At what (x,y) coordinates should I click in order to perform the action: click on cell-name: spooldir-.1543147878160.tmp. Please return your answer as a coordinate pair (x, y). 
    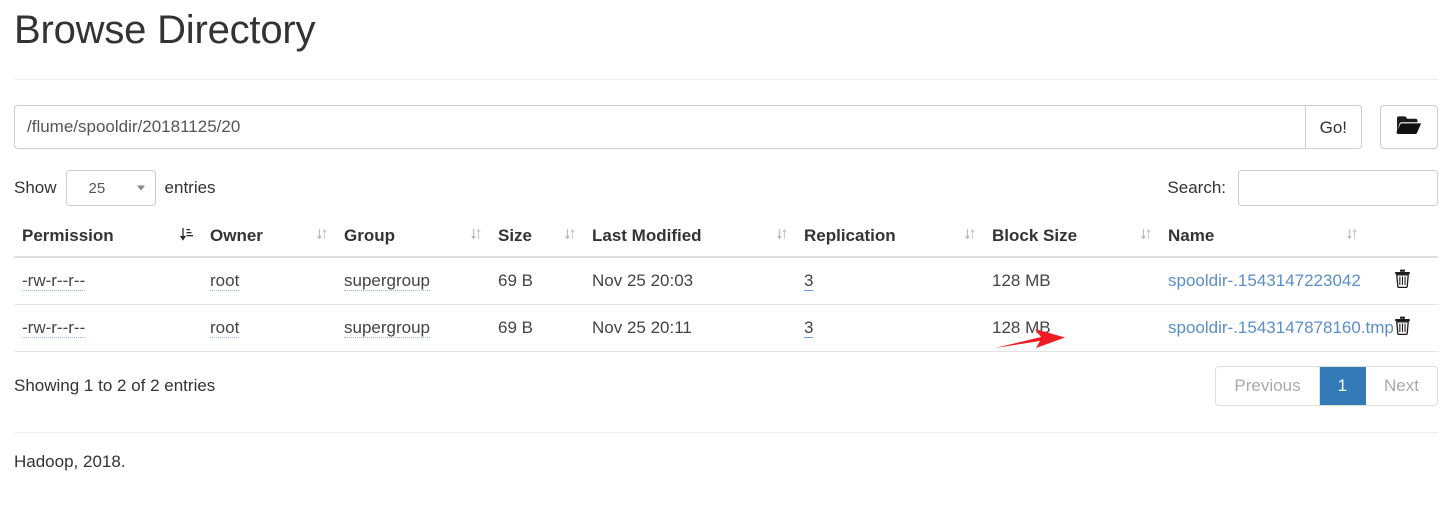
    Looking at the image, I should click on (1277, 328).